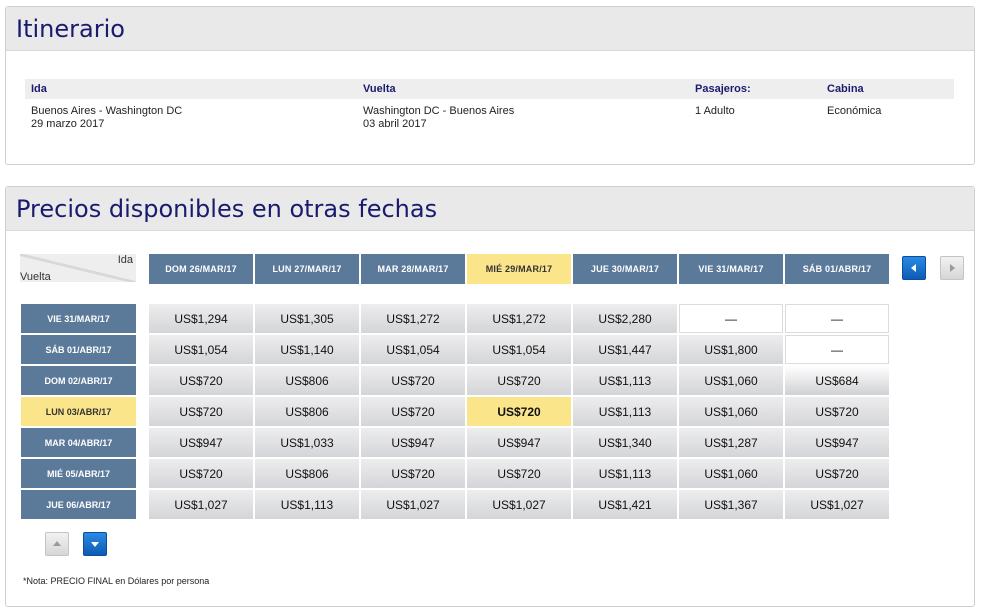  What do you see at coordinates (78, 411) in the screenshot?
I see `row-header-3: LUN 03/ABR/17` at bounding box center [78, 411].